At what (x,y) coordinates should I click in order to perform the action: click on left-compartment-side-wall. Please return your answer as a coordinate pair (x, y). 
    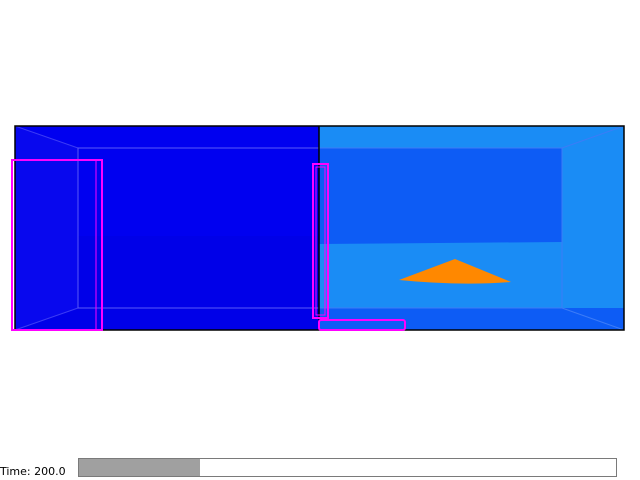
    Looking at the image, I should click on (46, 228).